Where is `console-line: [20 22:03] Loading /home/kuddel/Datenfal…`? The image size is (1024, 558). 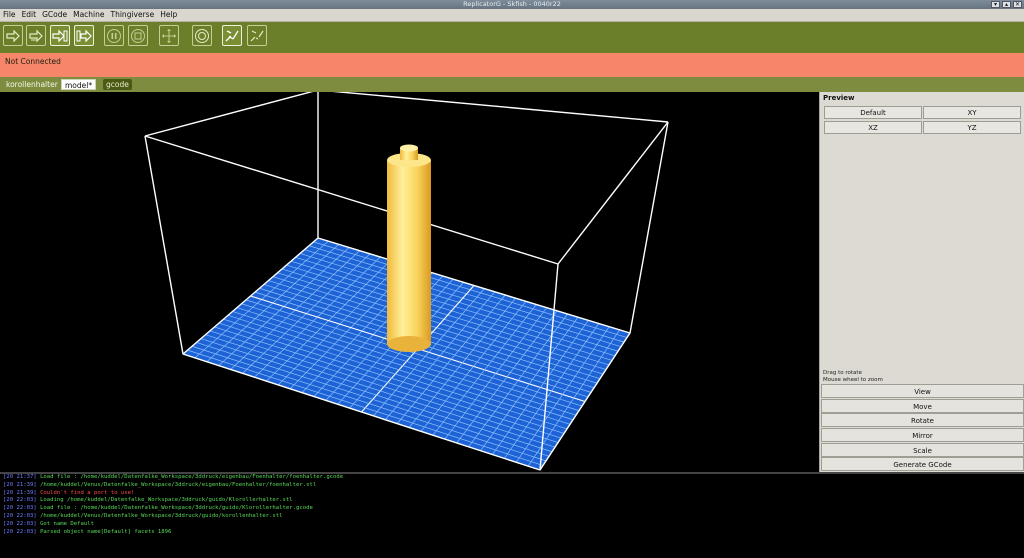
console-line: [20 22:03] Loading /home/kuddel/Datenfal… is located at coordinates (148, 500).